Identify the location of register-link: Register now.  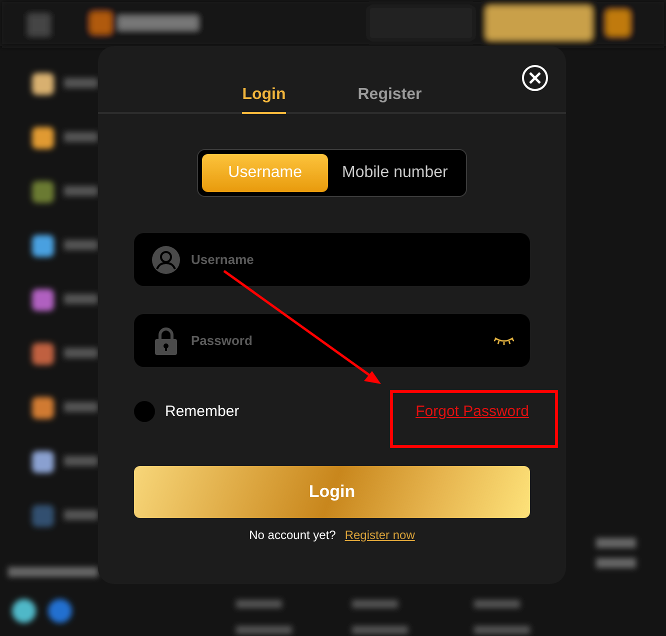
(379, 535).